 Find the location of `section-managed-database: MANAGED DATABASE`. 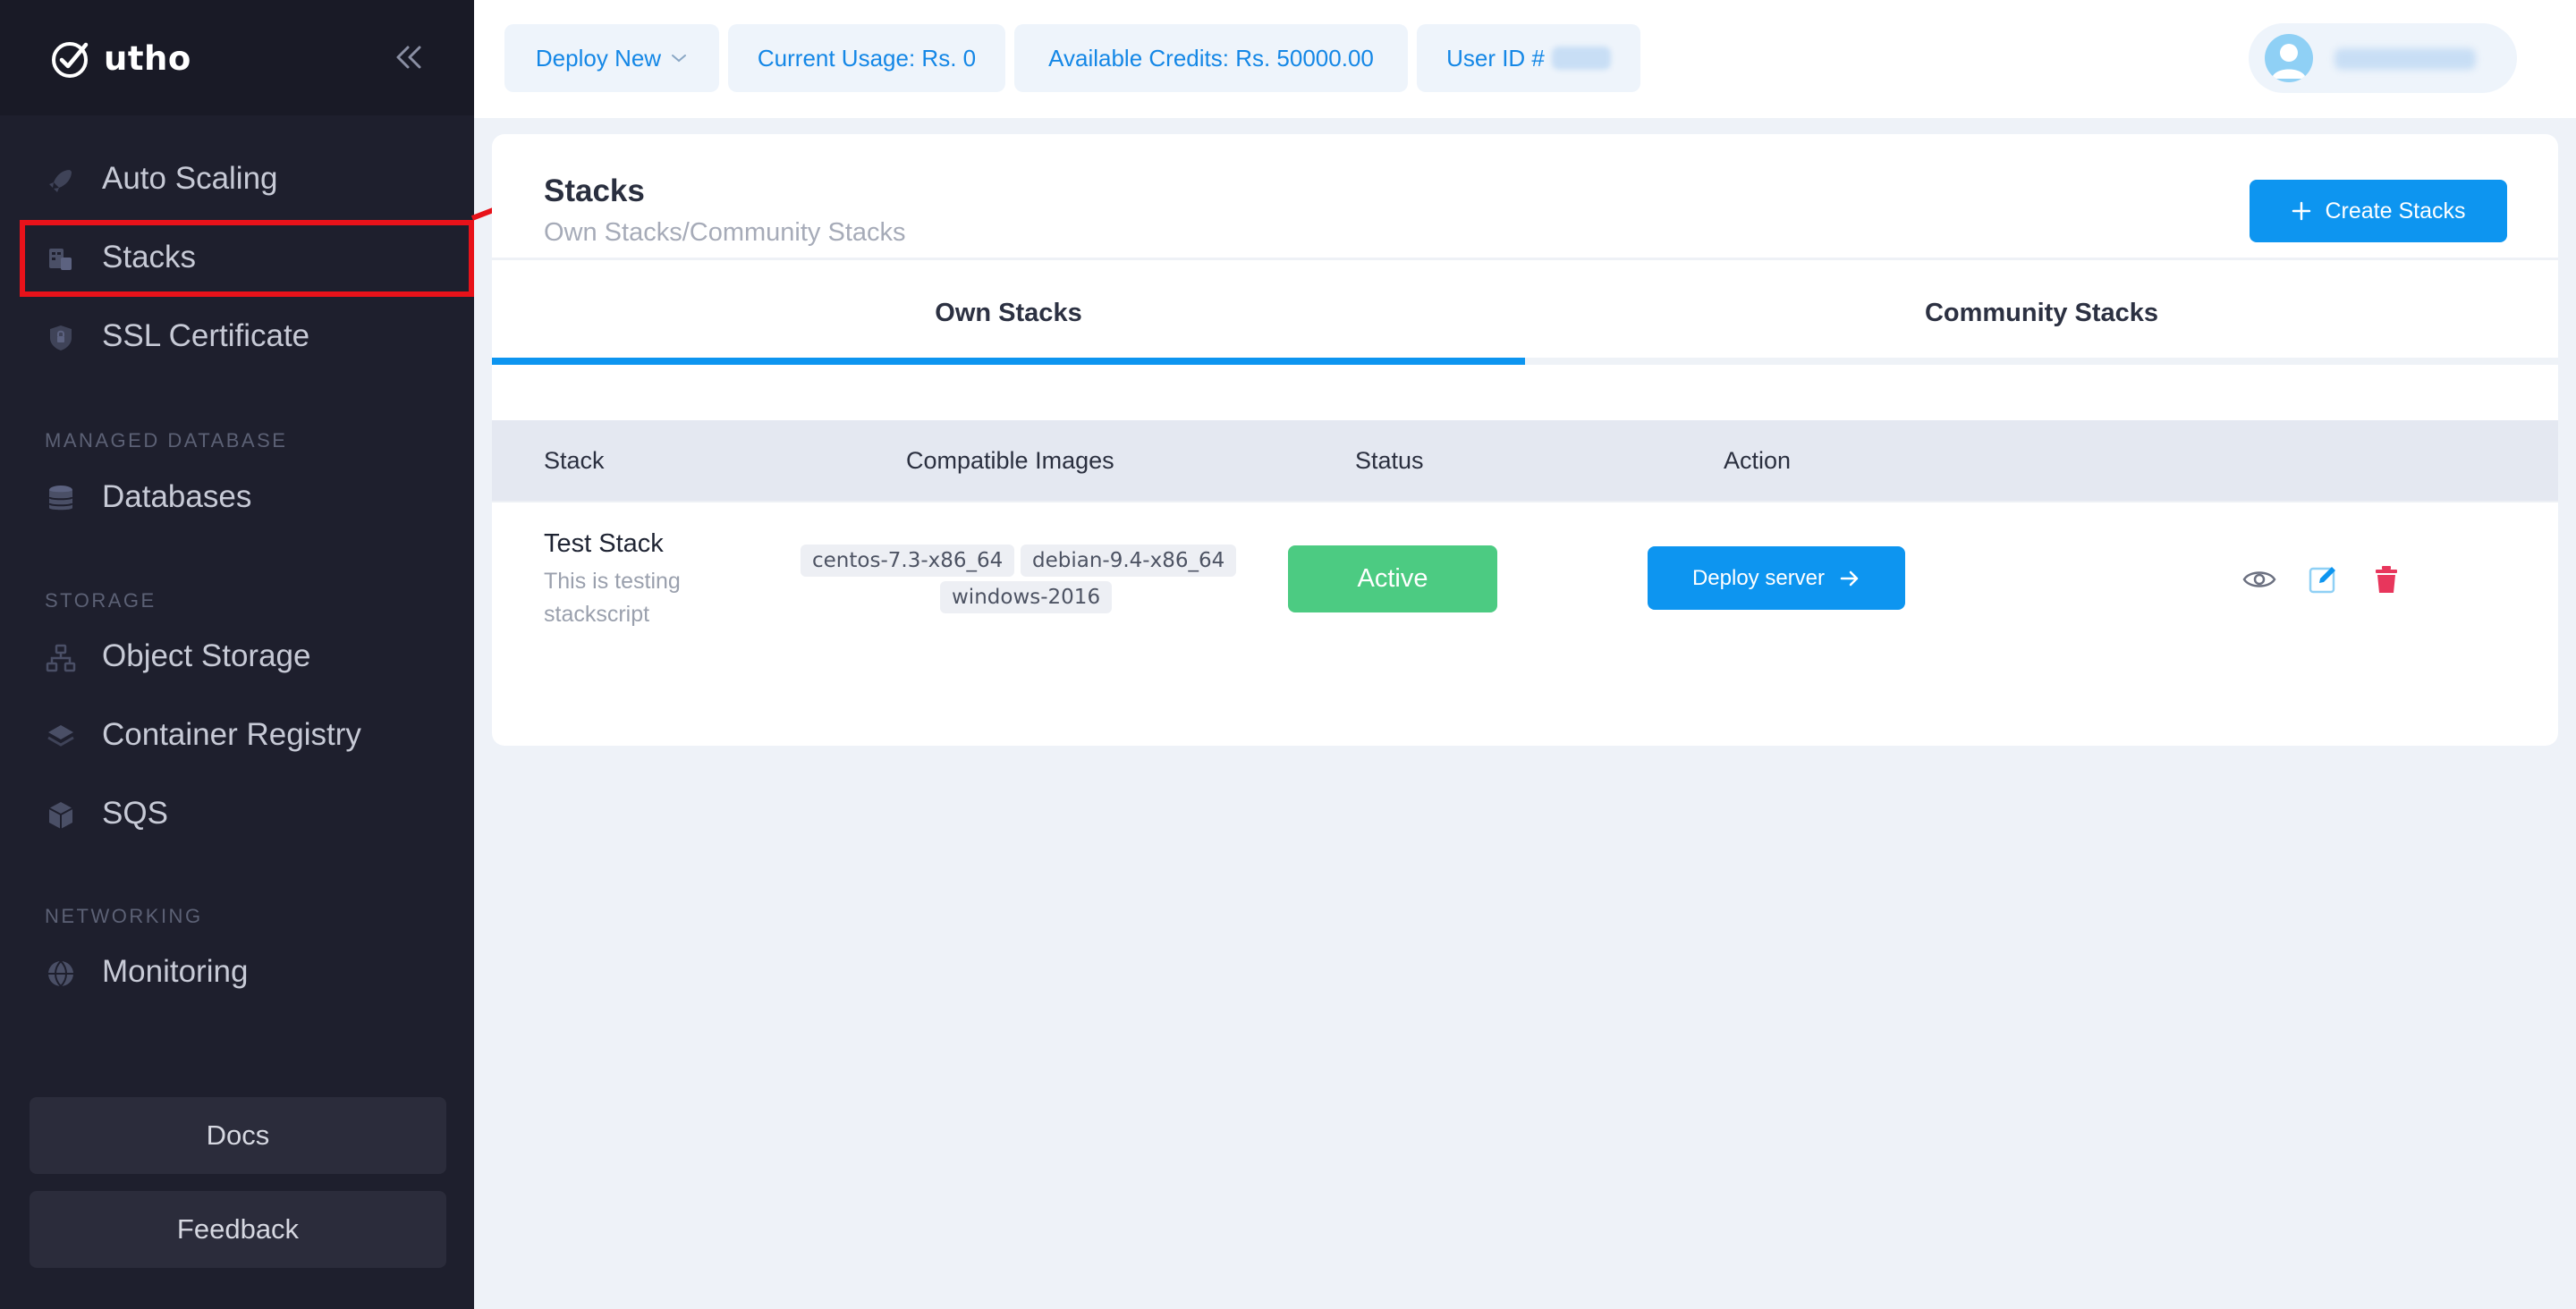

section-managed-database: MANAGED DATABASE is located at coordinates (166, 440).